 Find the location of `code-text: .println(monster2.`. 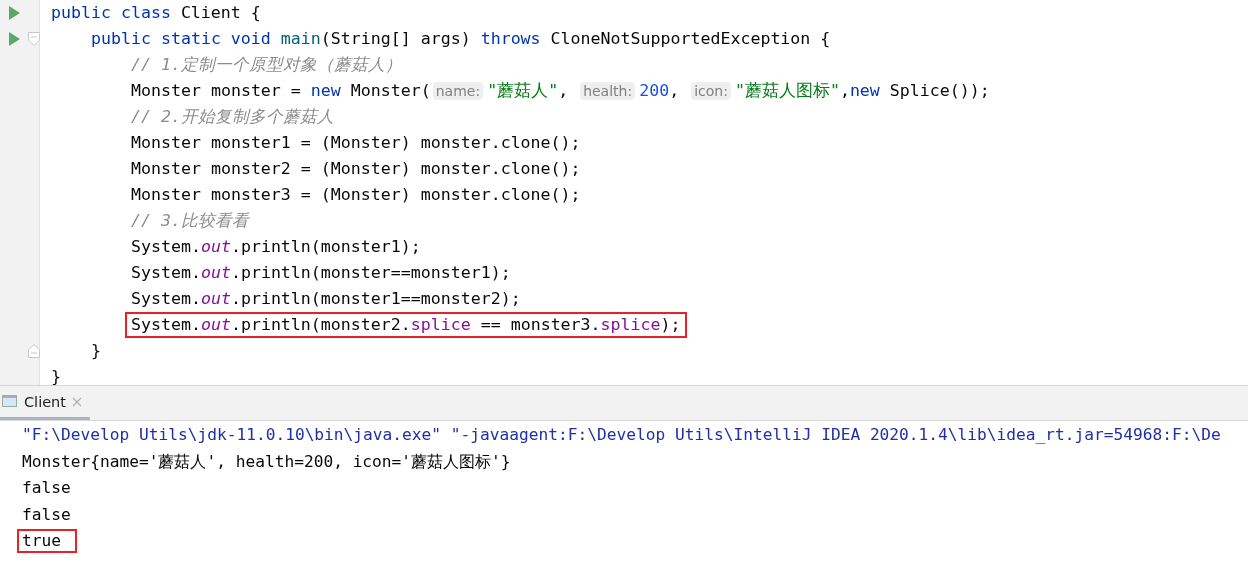

code-text: .println(monster2. is located at coordinates (320, 324).